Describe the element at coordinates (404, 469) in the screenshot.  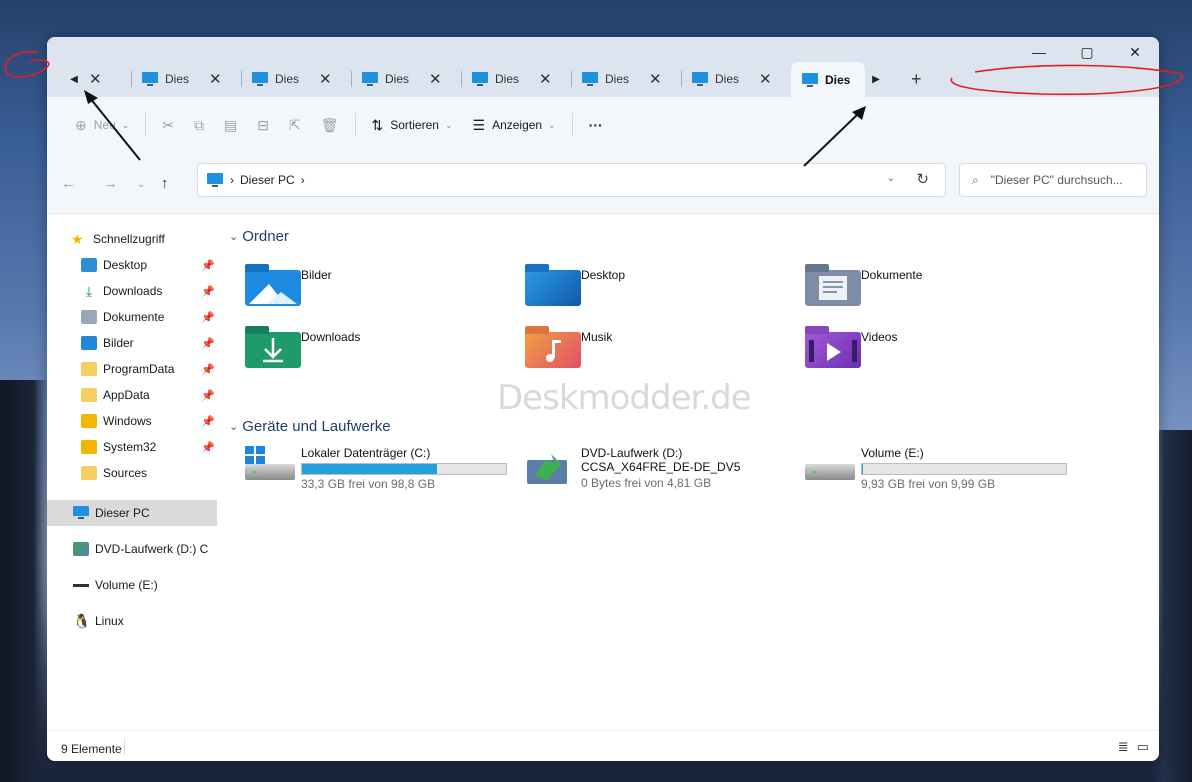
I see `drive-usage-bar` at that location.